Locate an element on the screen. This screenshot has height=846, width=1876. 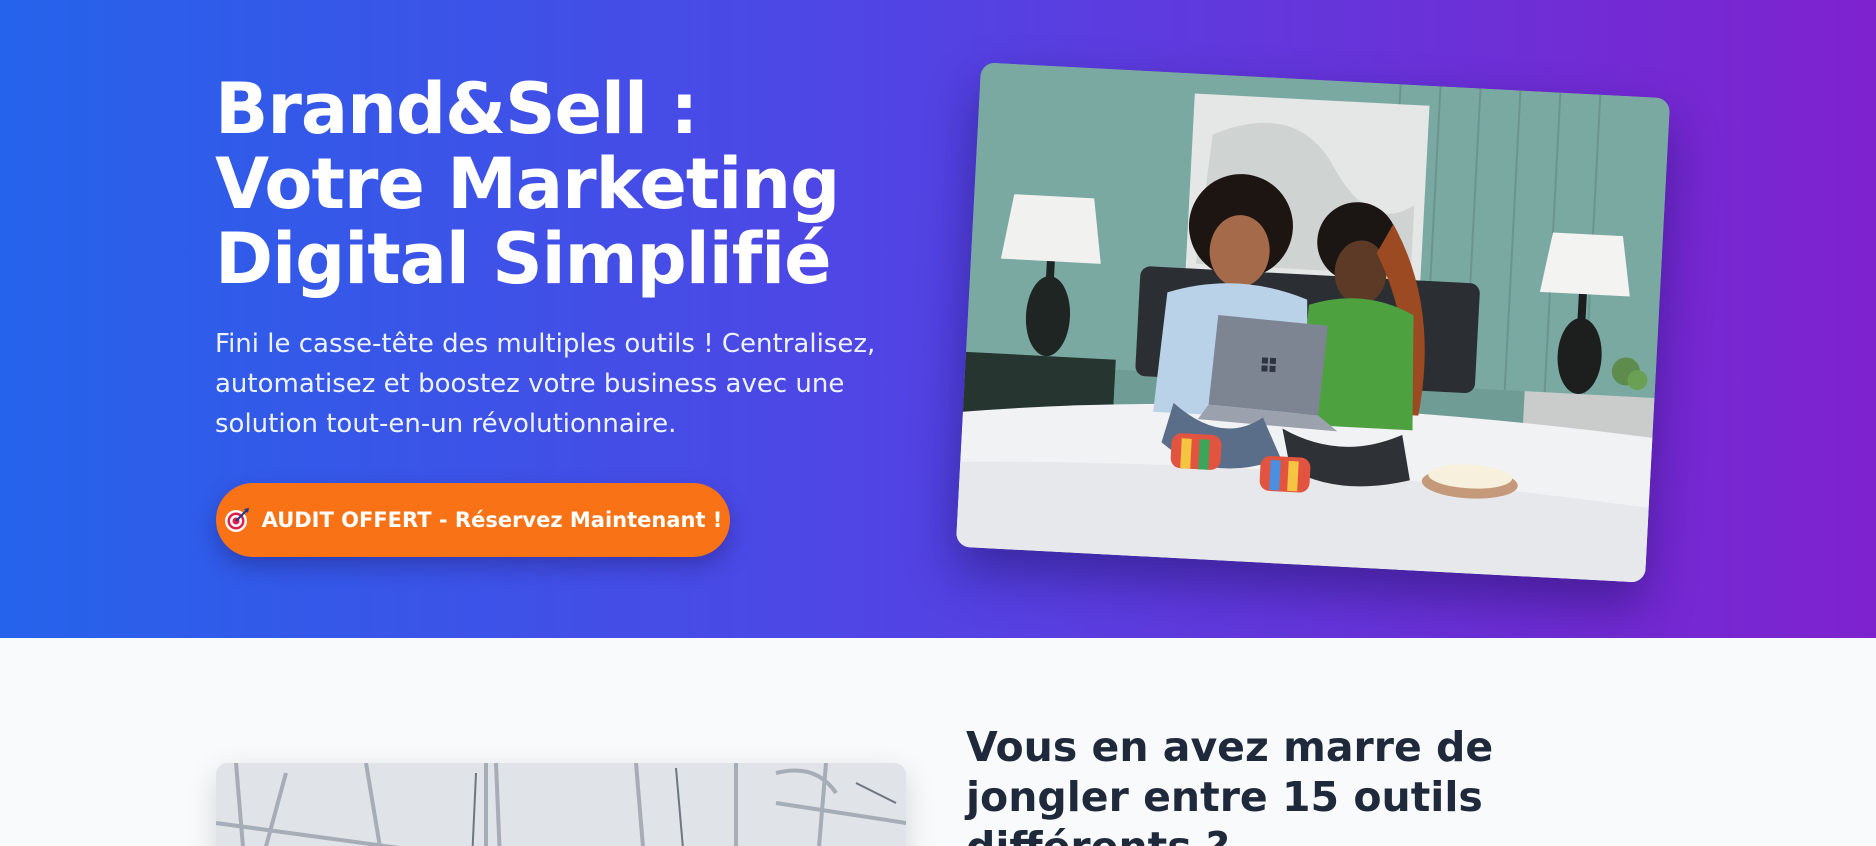
audit-cta-button: AUDIT OFFERT - Réservez Maintenant ! is located at coordinates (473, 520).